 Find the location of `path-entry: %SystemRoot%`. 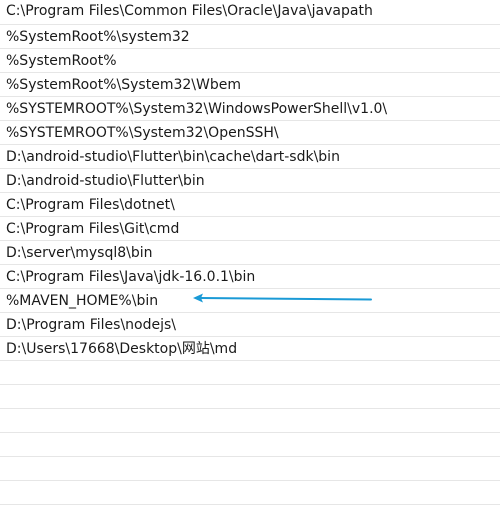

path-entry: %SystemRoot% is located at coordinates (250, 61).